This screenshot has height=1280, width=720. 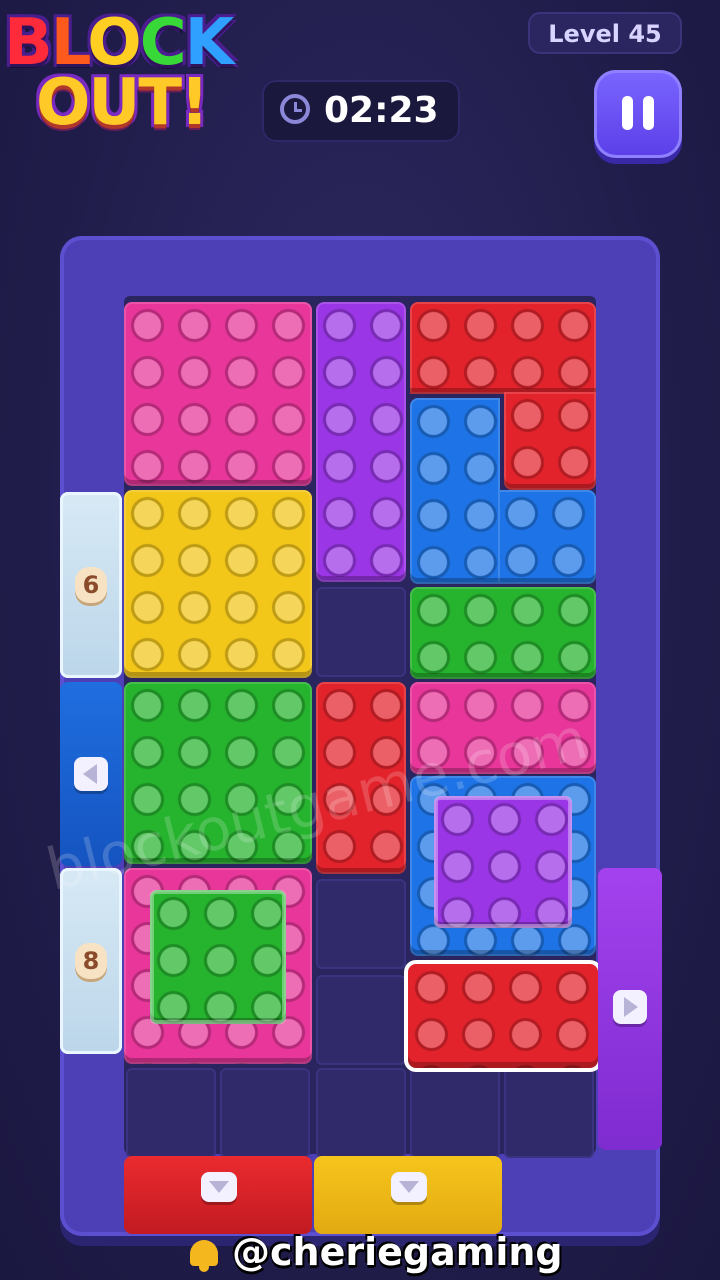 I want to click on red-l-block, so click(x=503, y=348).